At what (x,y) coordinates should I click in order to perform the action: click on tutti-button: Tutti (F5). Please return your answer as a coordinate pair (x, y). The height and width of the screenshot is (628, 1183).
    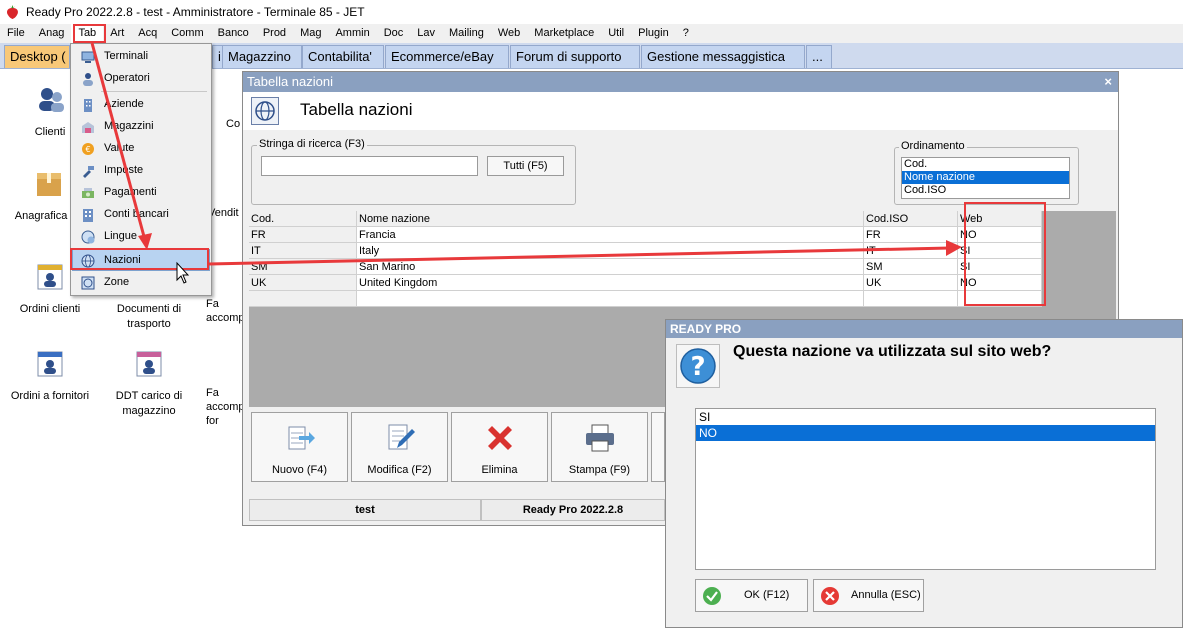
    Looking at the image, I should click on (525, 166).